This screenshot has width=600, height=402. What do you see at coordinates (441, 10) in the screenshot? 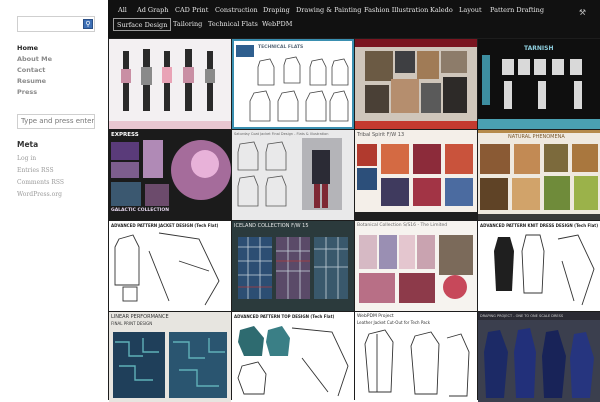
I see `filter-kaledo: Kaledo` at bounding box center [441, 10].